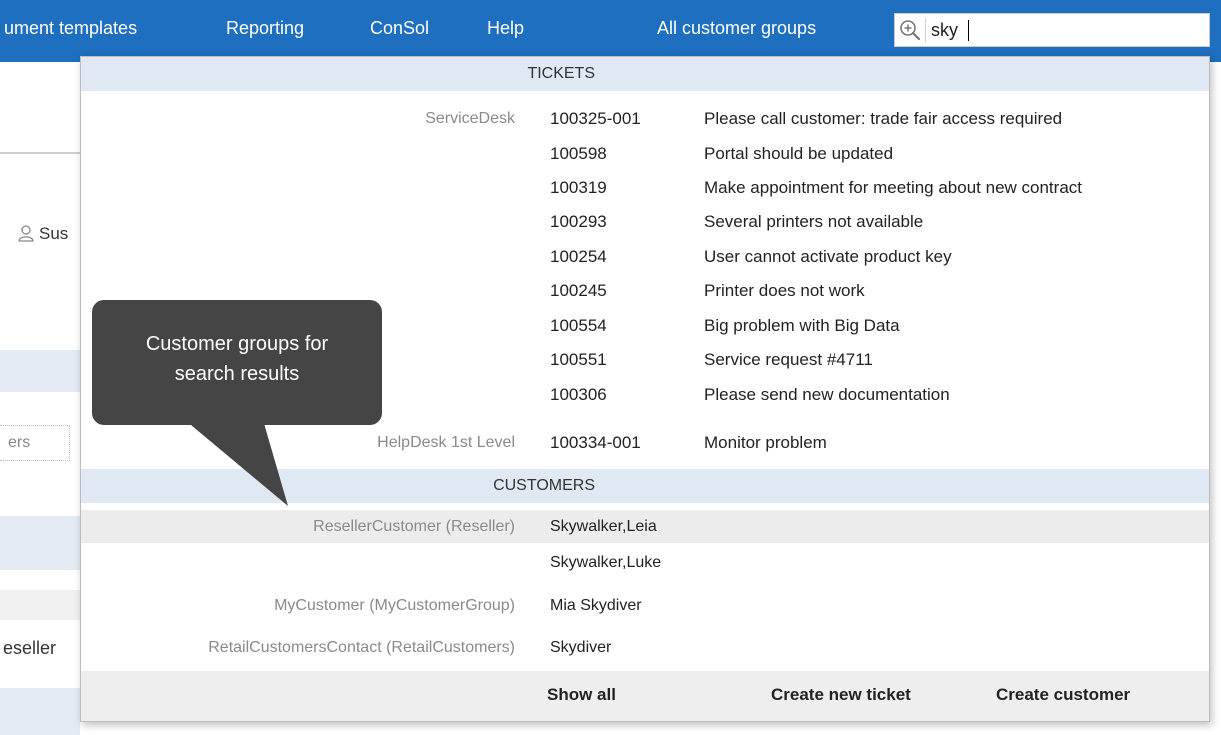  Describe the element at coordinates (802, 326) in the screenshot. I see `ticket-subject: Big problem with Big Data` at that location.